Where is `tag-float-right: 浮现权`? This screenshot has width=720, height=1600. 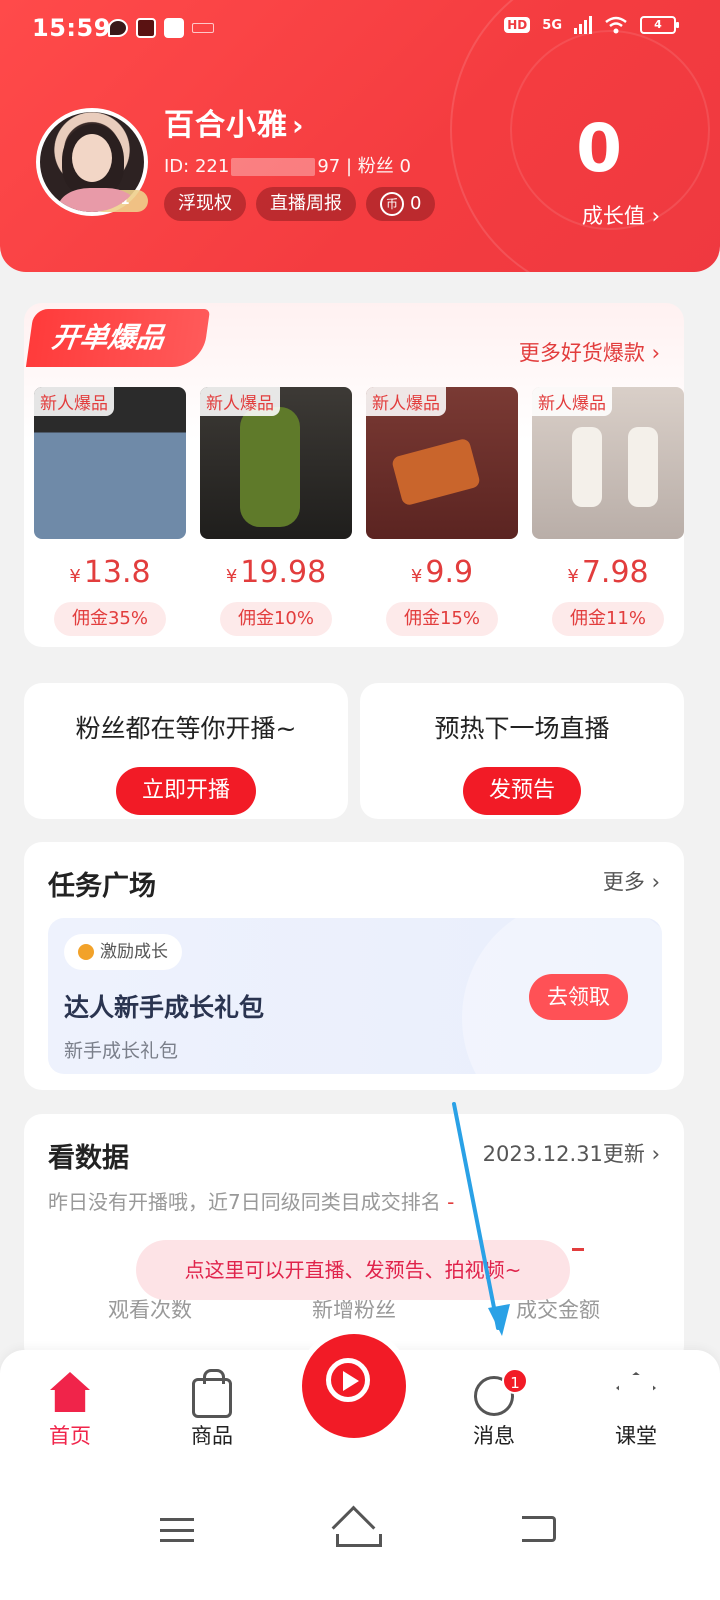 tag-float-right: 浮现权 is located at coordinates (205, 204).